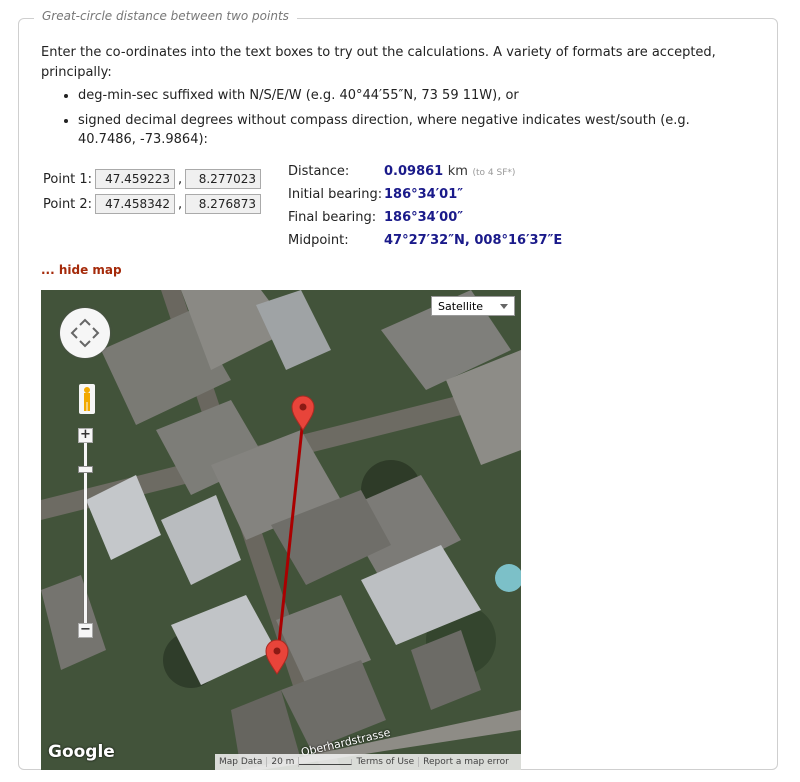  Describe the element at coordinates (326, 762) in the screenshot. I see `scale-bar` at that location.